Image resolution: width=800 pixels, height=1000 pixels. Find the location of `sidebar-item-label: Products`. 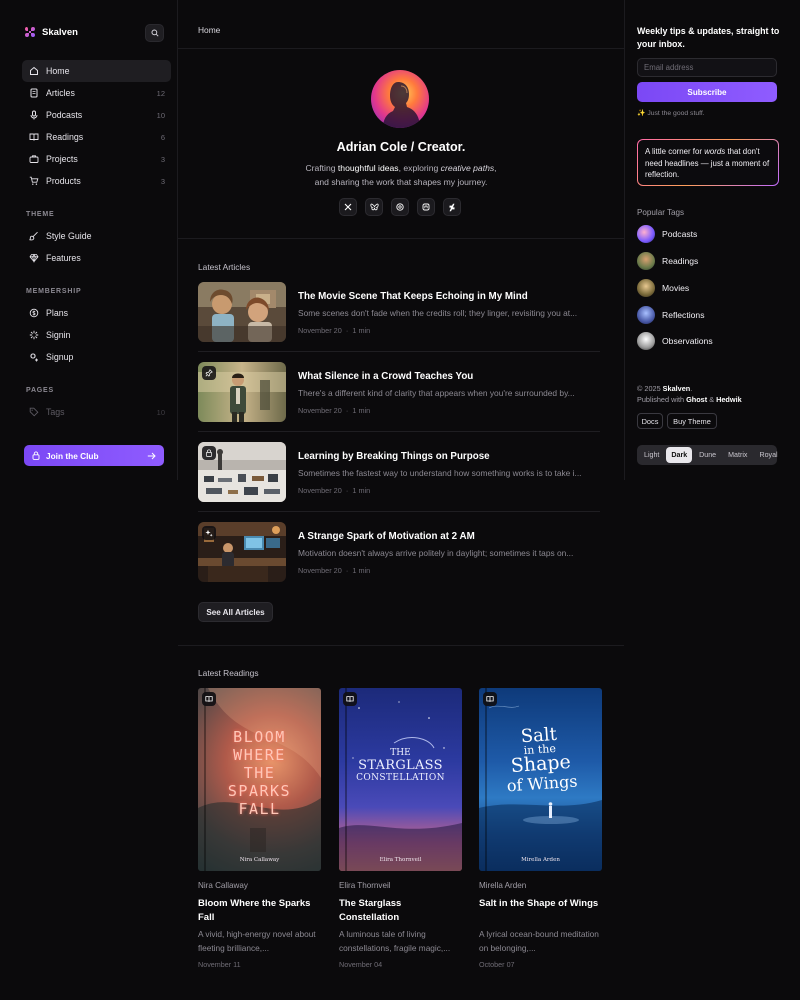

sidebar-item-label: Products is located at coordinates (63, 181).